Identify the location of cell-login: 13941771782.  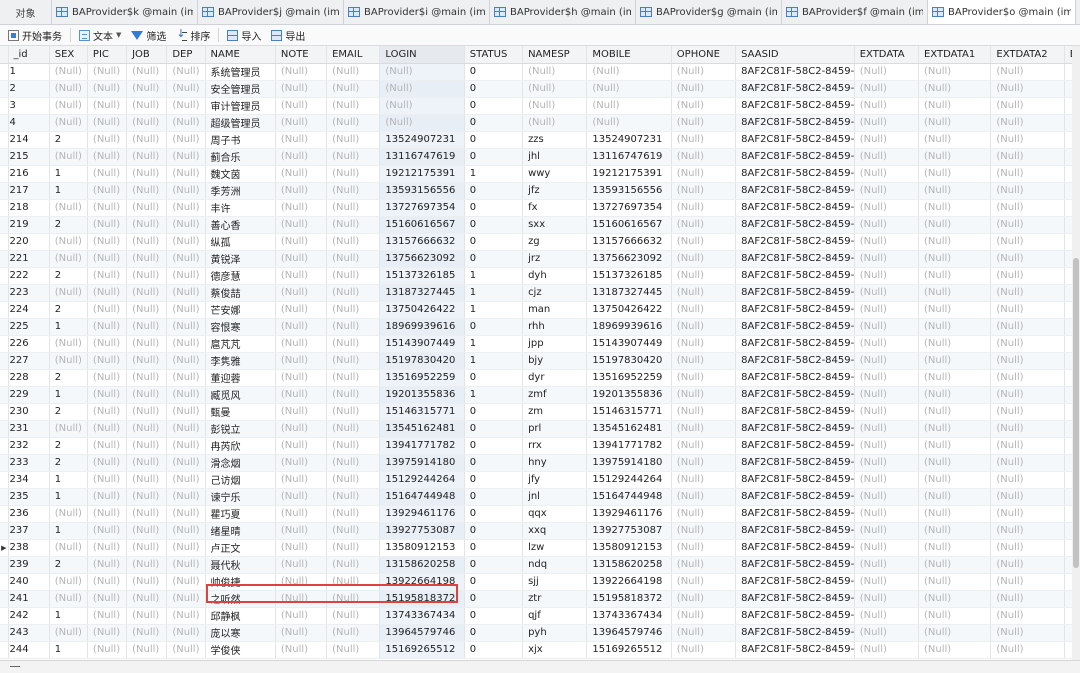
(422, 446).